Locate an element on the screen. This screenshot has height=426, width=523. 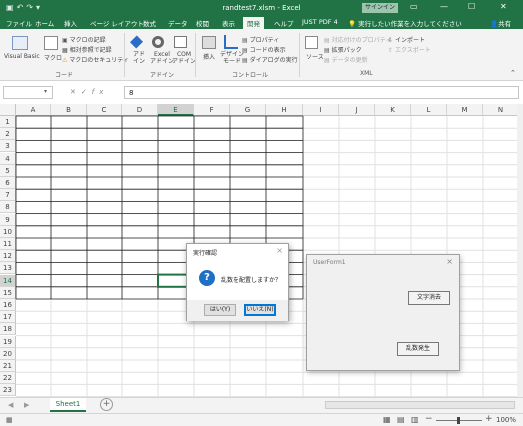
addins-button: アド イン is located at coordinates (139, 58).